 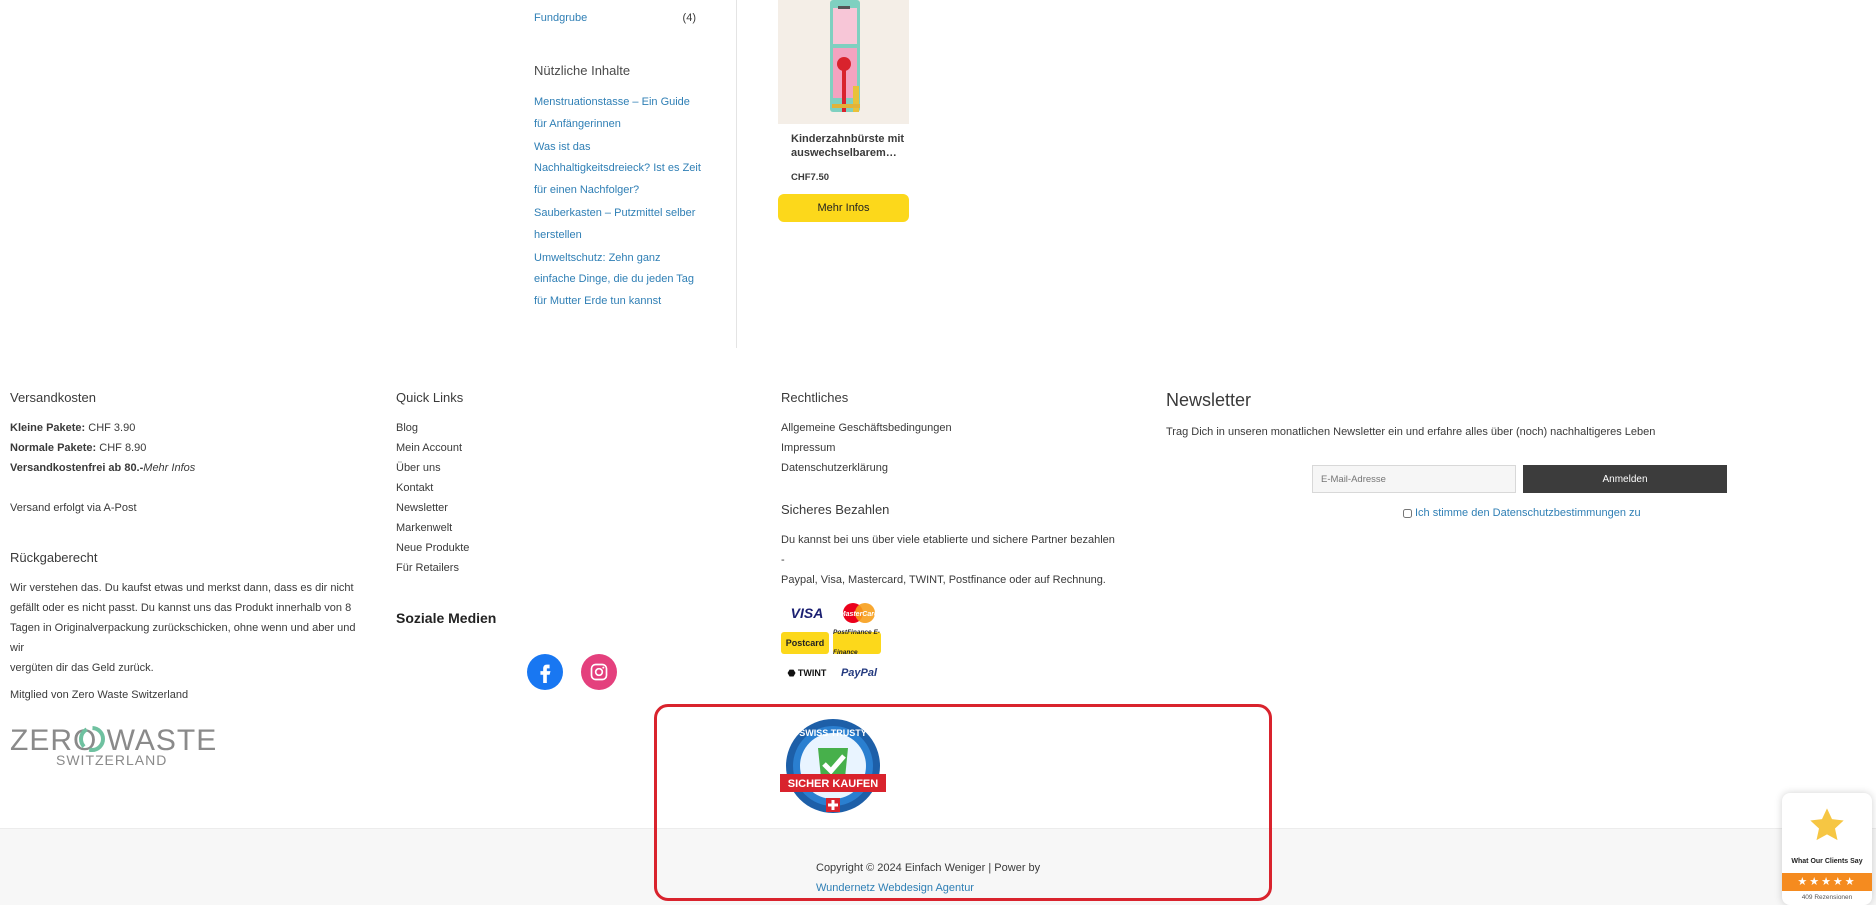 I want to click on postfinance-efinance-logo: PostFinance E-Finance, so click(x=857, y=642).